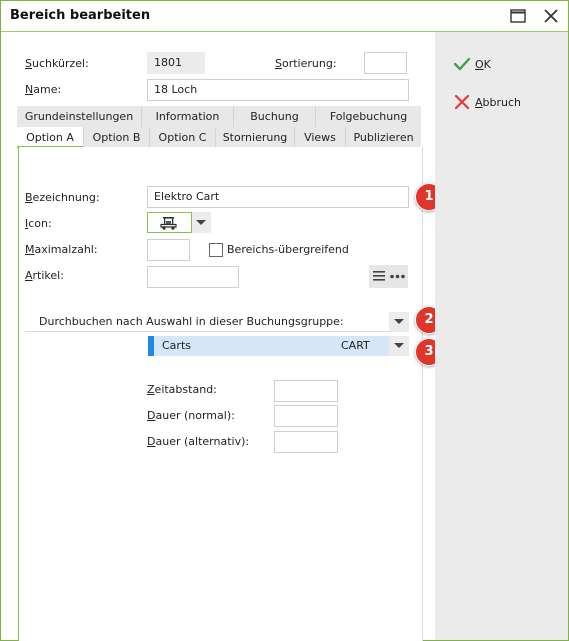 The width and height of the screenshot is (569, 641). What do you see at coordinates (193, 277) in the screenshot?
I see `artikel-field` at bounding box center [193, 277].